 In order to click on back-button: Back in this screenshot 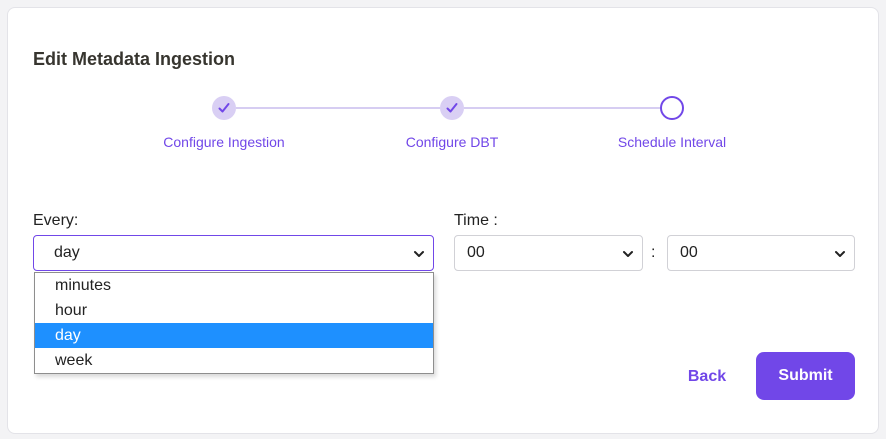, I will do `click(707, 377)`.